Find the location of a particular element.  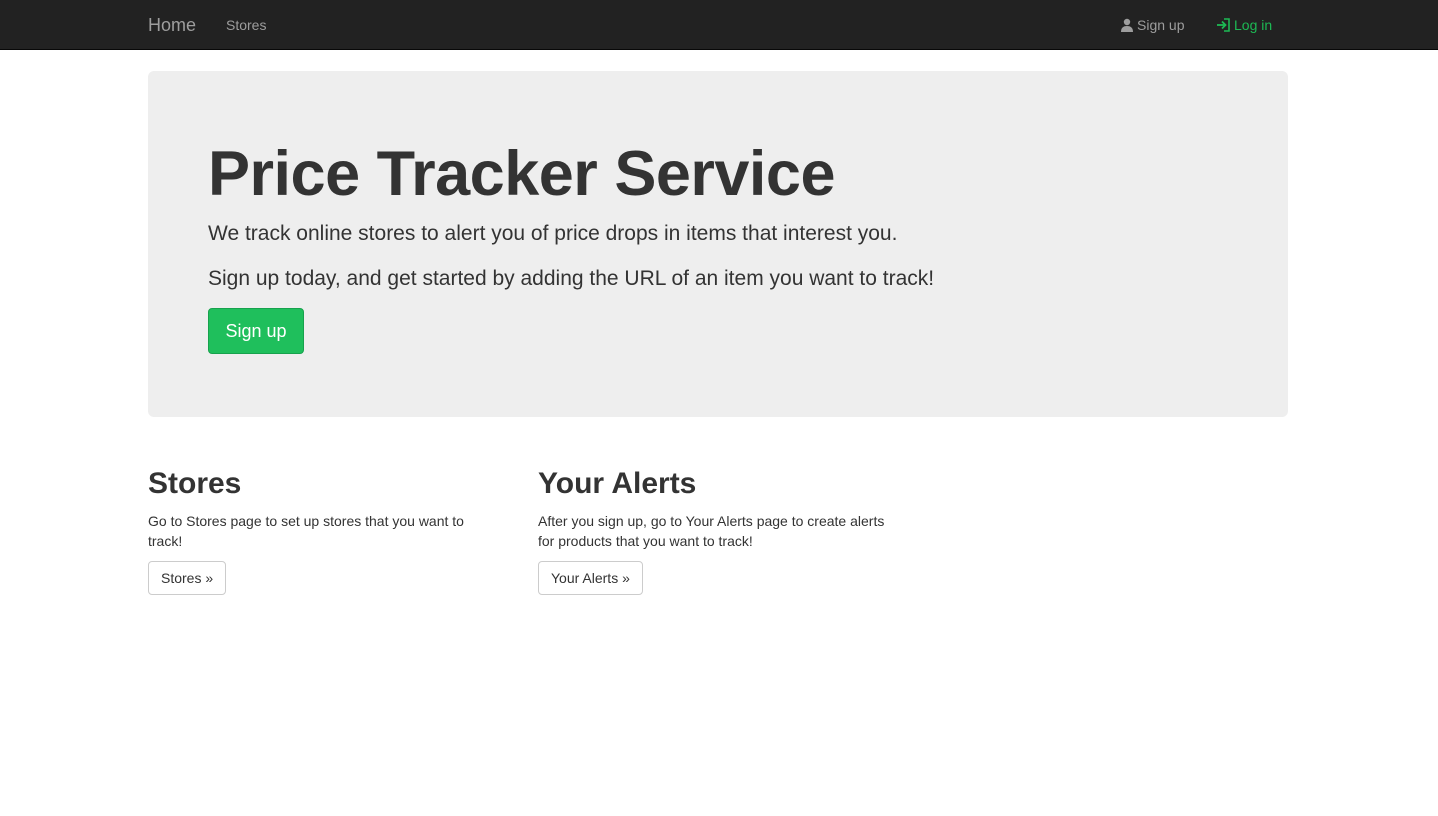

hero-title: Price Tracker Service is located at coordinates (522, 174).